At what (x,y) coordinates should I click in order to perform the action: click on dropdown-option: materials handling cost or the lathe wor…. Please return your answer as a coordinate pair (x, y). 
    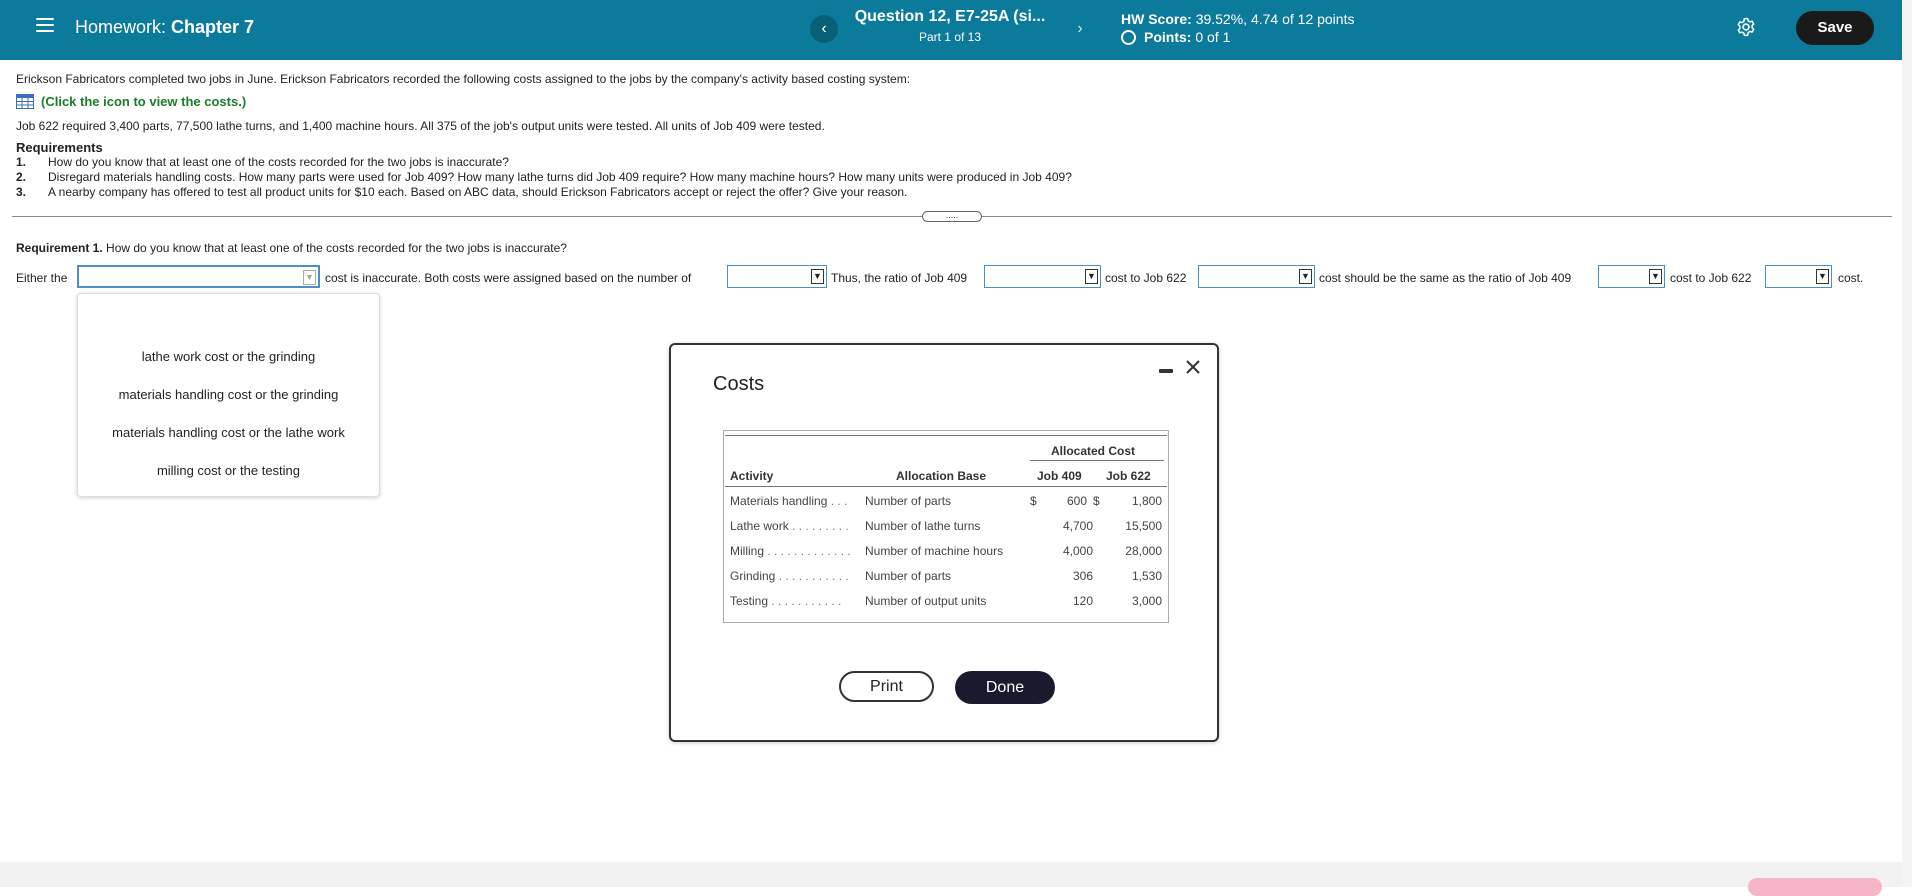
    Looking at the image, I should click on (228, 432).